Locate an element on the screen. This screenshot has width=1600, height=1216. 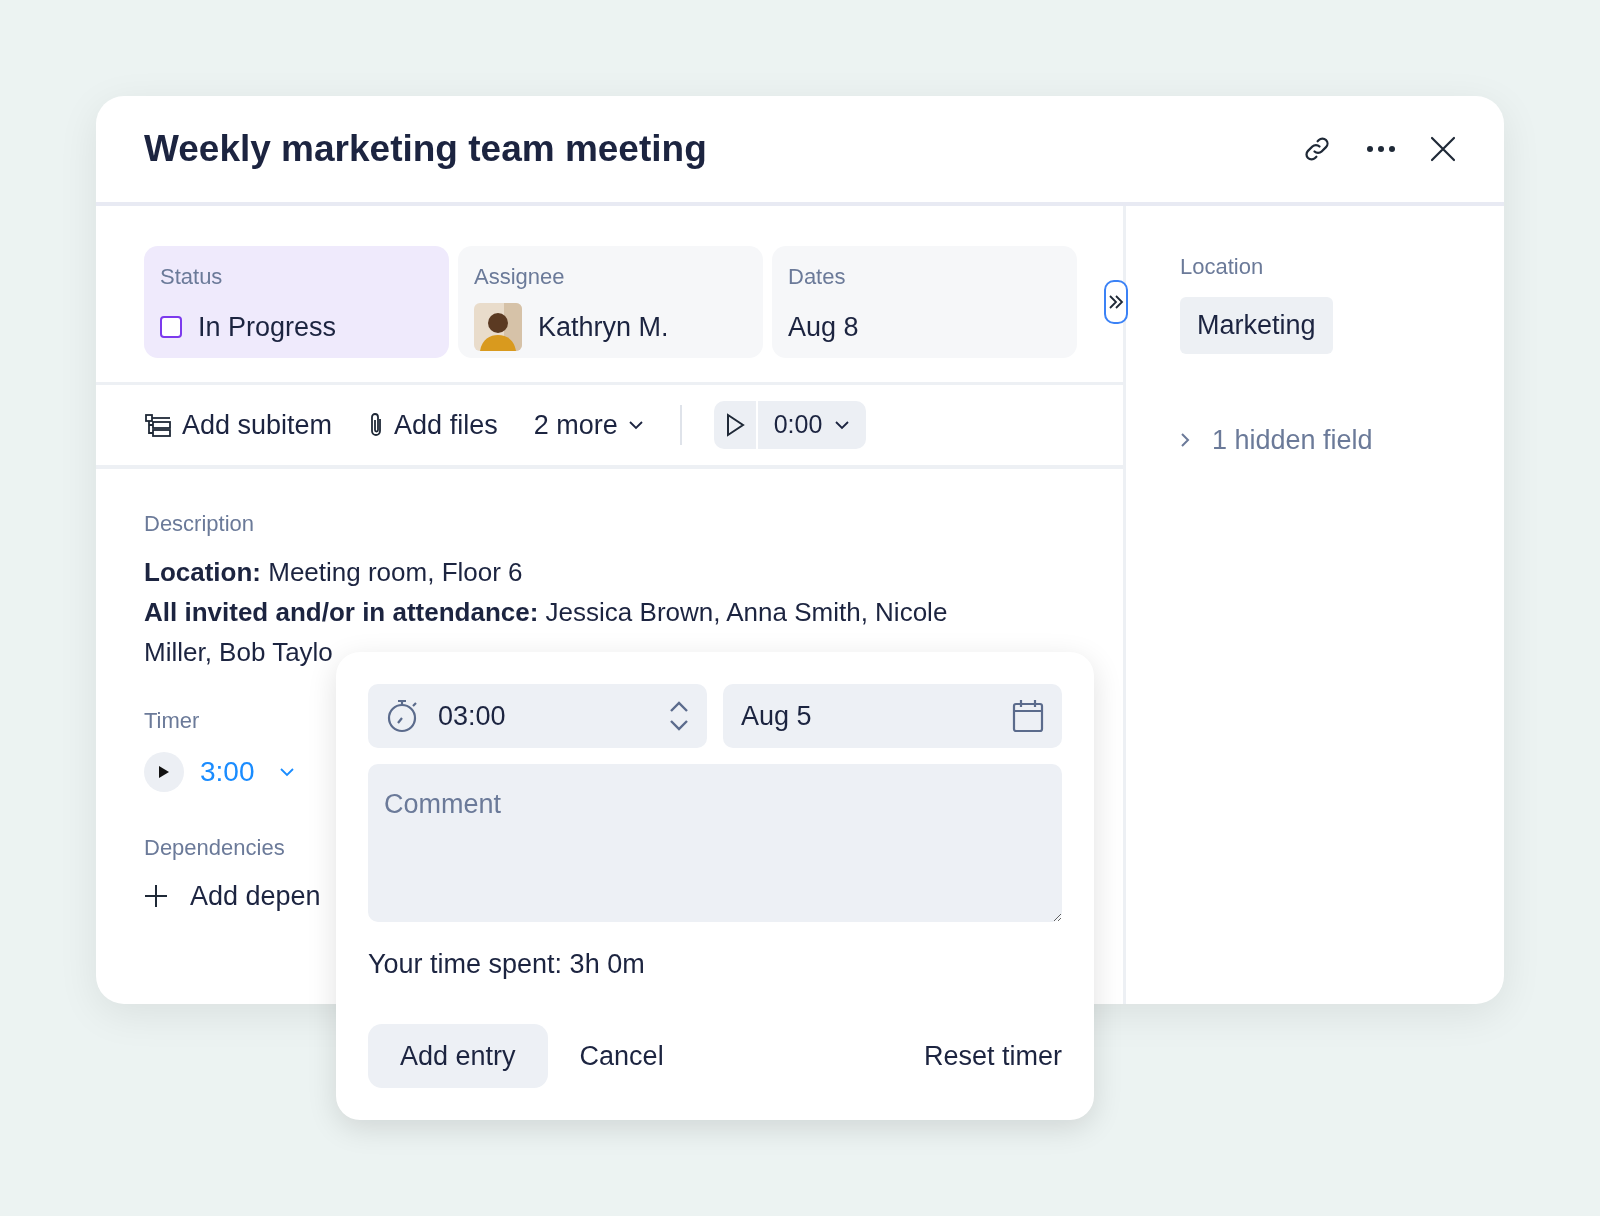
field-label: Status is located at coordinates (192, 277).